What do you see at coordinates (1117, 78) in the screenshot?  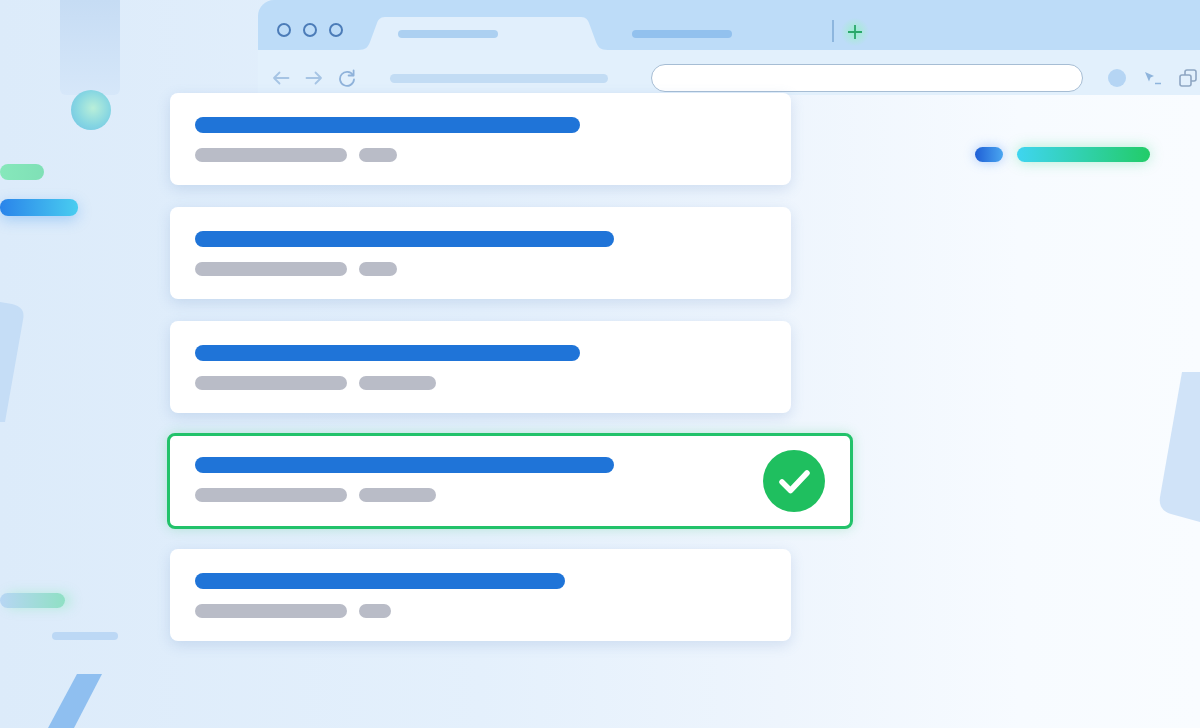 I see `avatar-icon` at bounding box center [1117, 78].